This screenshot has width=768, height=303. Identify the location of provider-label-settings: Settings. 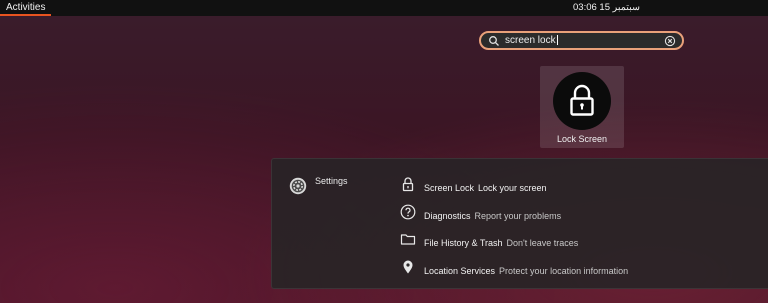
(331, 181).